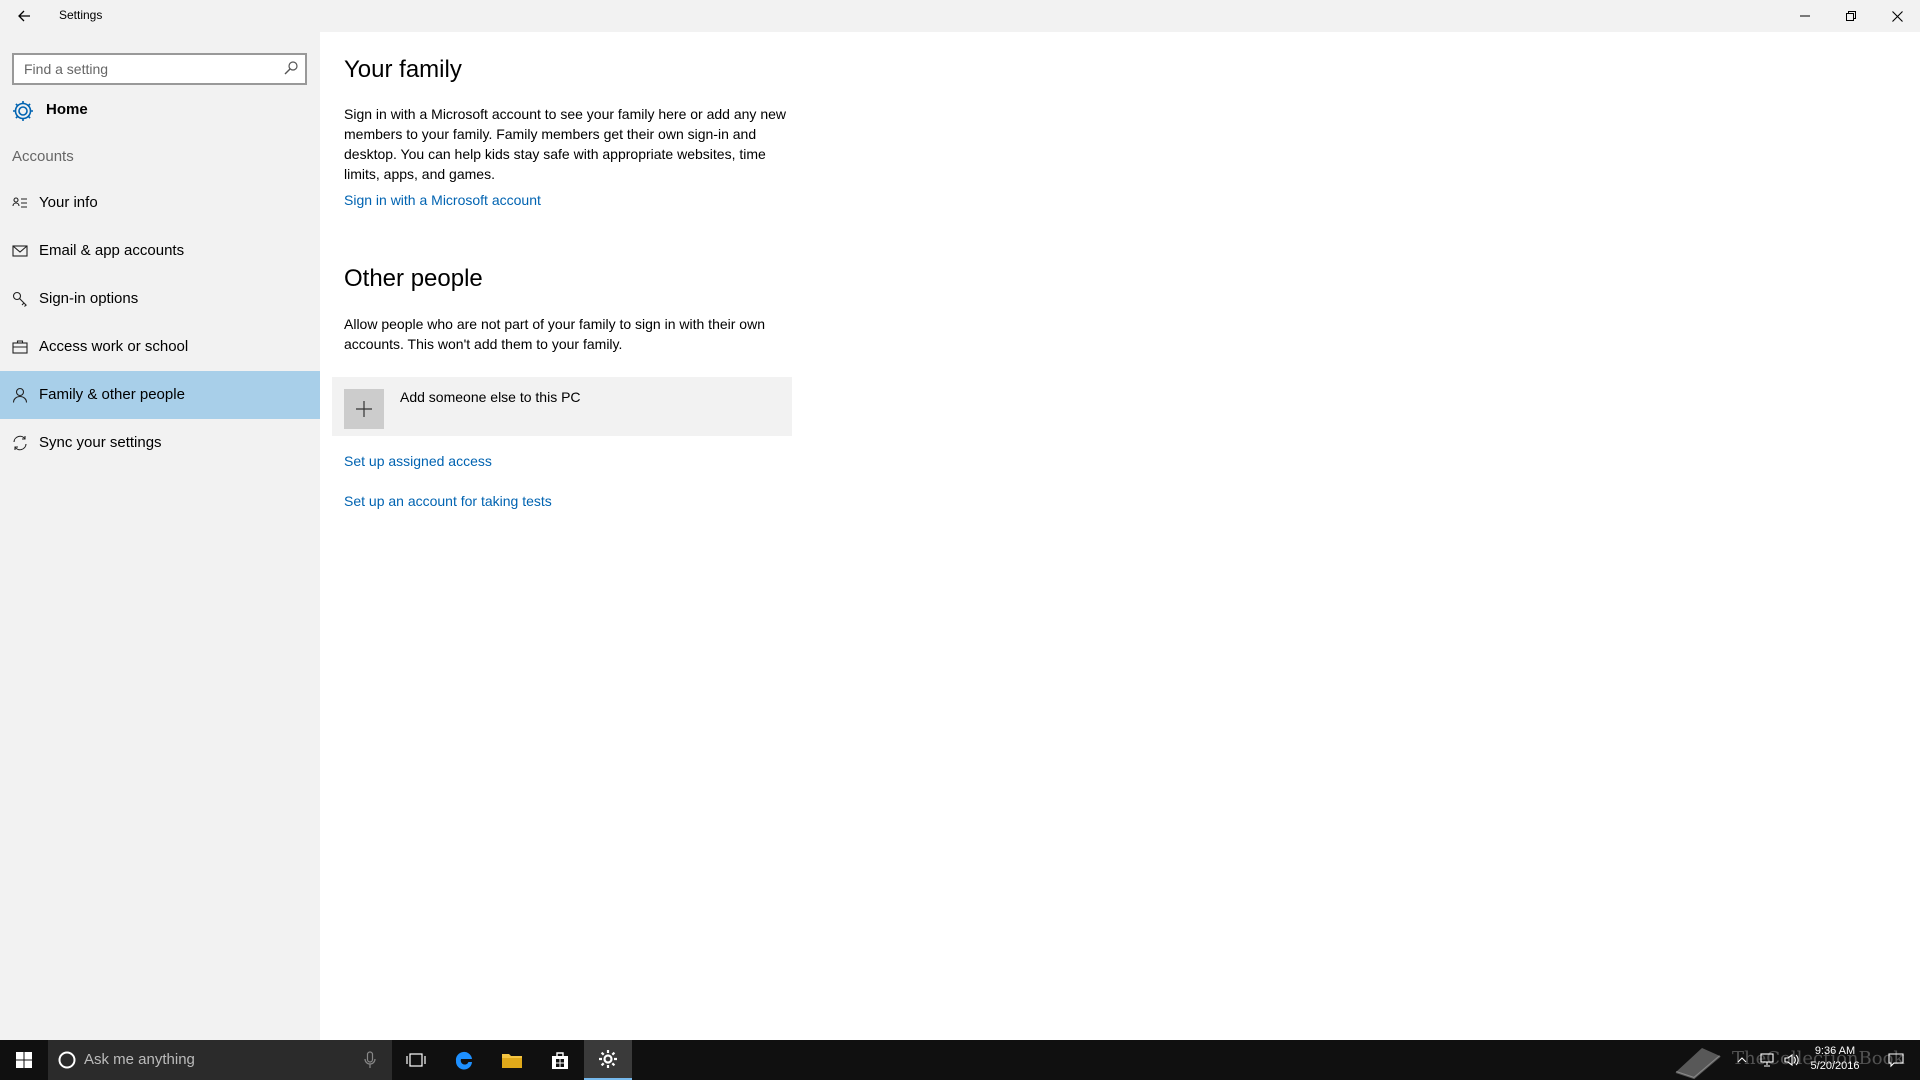  What do you see at coordinates (139, 1059) in the screenshot?
I see `taskbar-search-placeholder: Ask me anything` at bounding box center [139, 1059].